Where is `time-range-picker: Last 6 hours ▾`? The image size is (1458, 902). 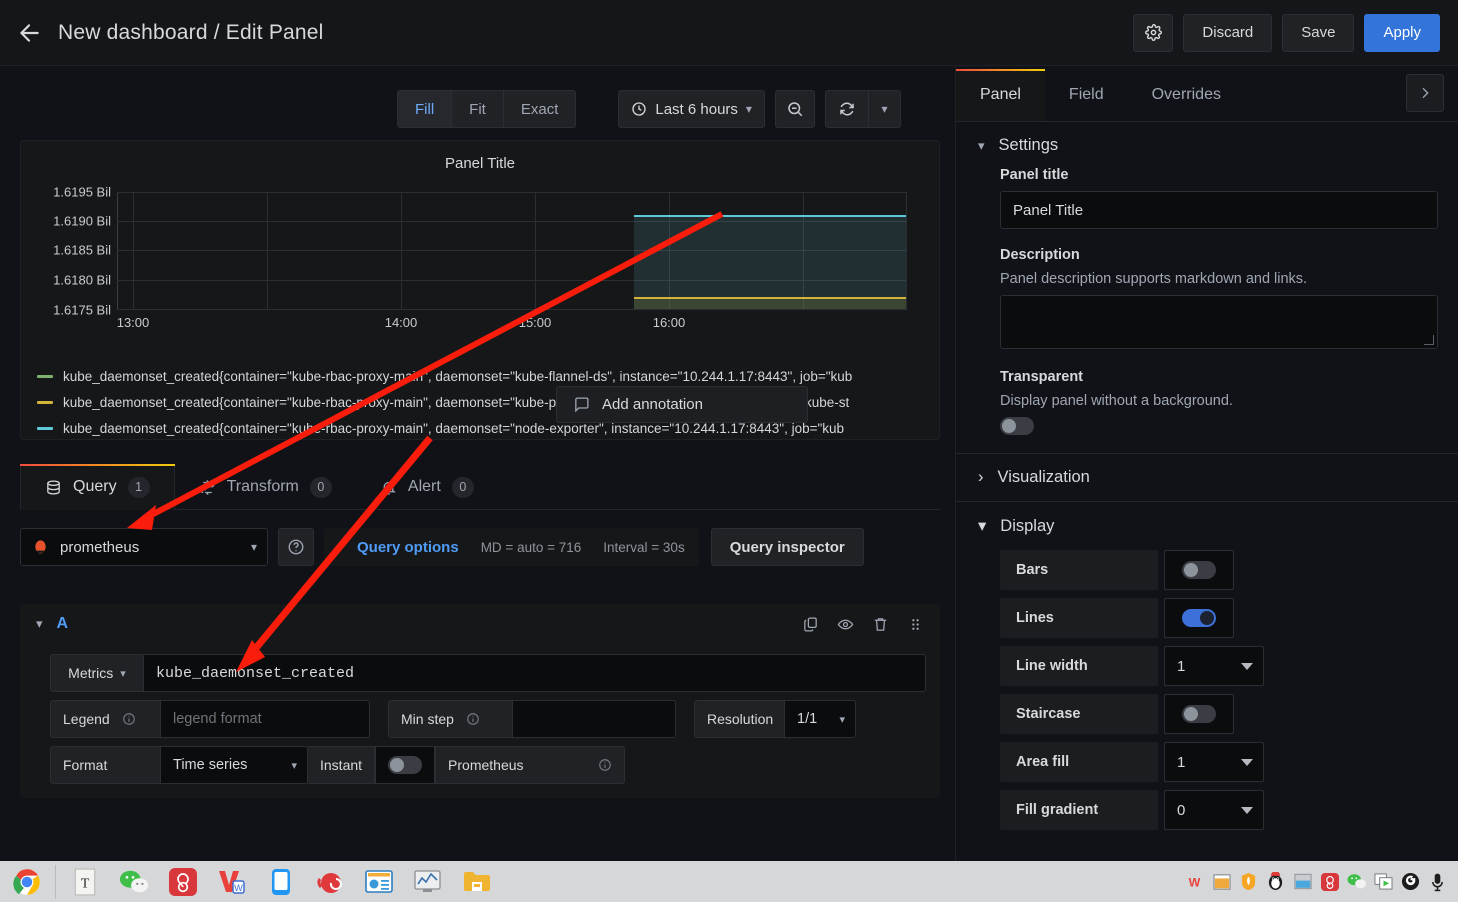
time-range-picker: Last 6 hours ▾ is located at coordinates (691, 109).